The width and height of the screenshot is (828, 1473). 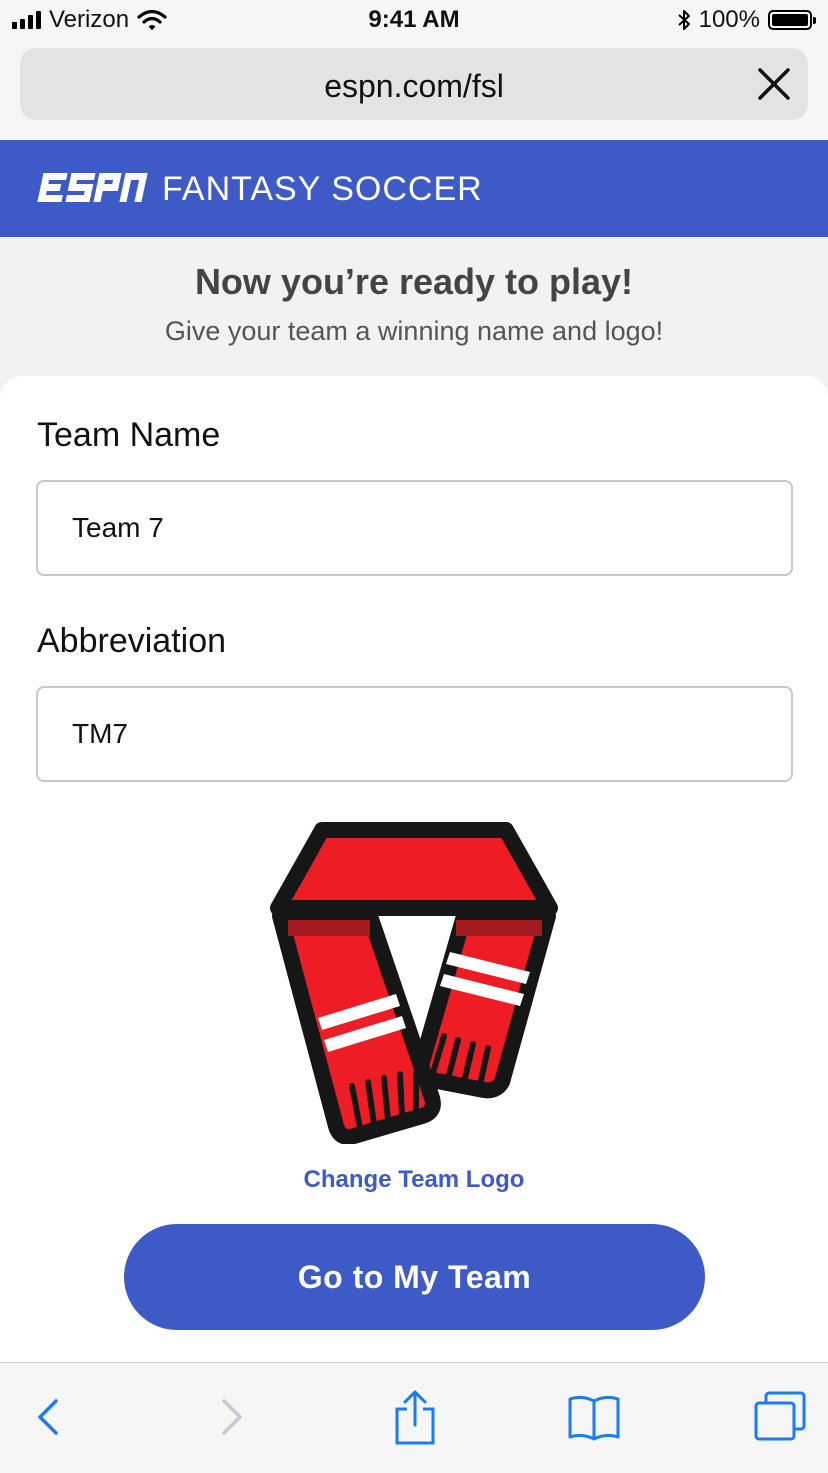 What do you see at coordinates (414, 281) in the screenshot?
I see `intro-title: Now you’re ready to play!` at bounding box center [414, 281].